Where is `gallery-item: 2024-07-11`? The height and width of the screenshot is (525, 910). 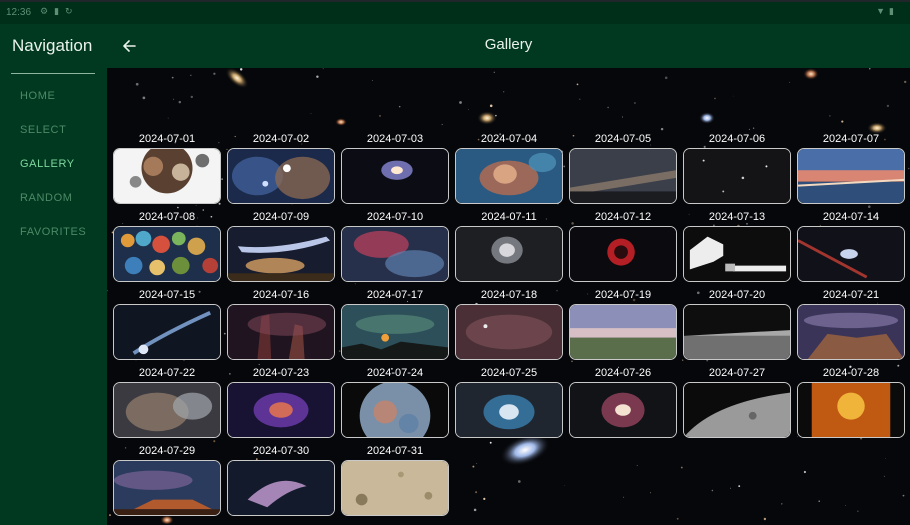 gallery-item: 2024-07-11 is located at coordinates (509, 246).